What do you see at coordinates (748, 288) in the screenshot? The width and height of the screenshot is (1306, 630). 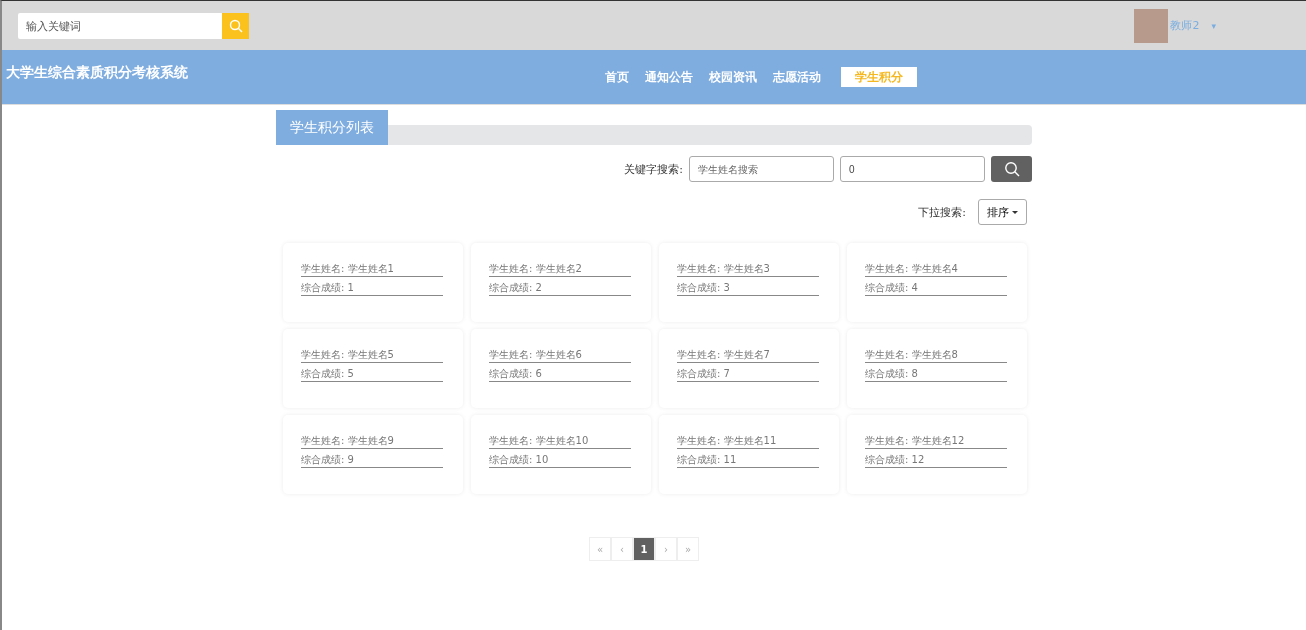 I see `card-text: 综合成绩: 3` at bounding box center [748, 288].